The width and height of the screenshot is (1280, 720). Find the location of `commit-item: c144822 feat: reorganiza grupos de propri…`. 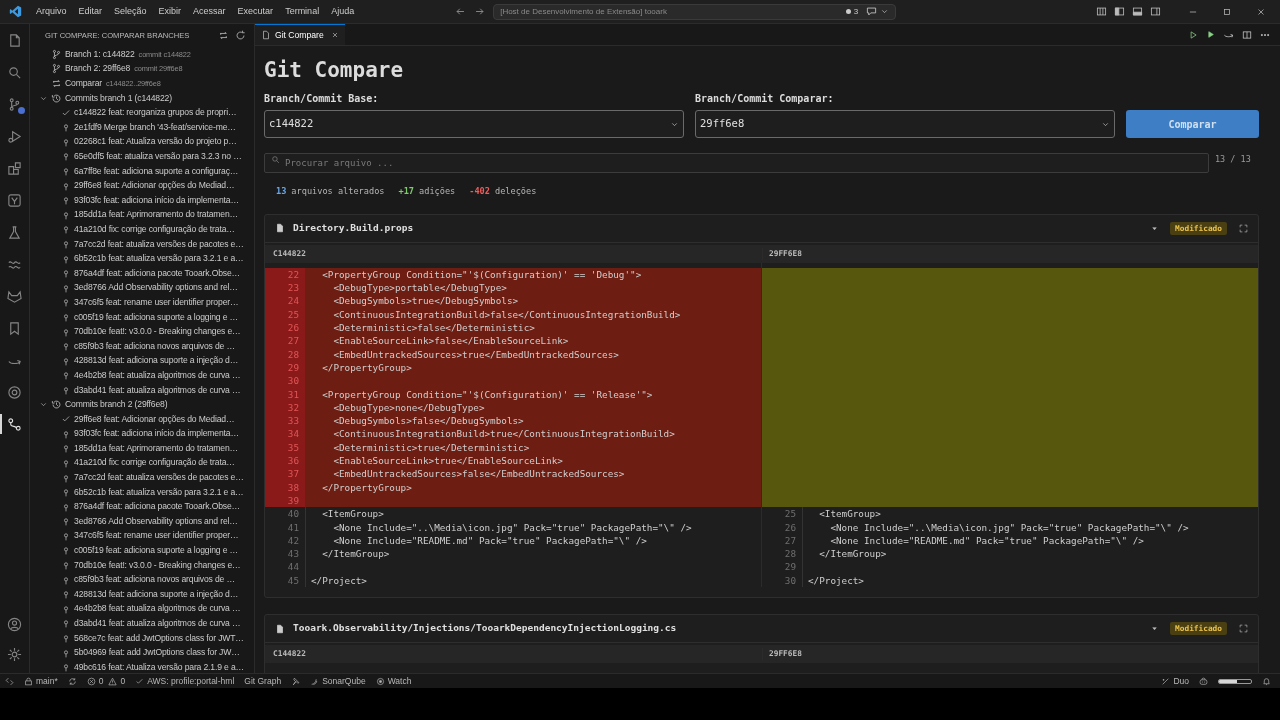

commit-item: c144822 feat: reorganiza grupos de propri… is located at coordinates (142, 112).